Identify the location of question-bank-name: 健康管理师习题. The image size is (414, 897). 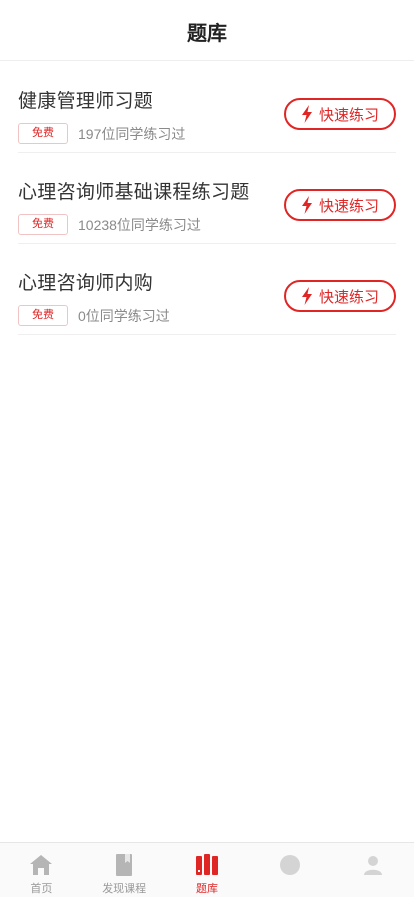
(86, 101).